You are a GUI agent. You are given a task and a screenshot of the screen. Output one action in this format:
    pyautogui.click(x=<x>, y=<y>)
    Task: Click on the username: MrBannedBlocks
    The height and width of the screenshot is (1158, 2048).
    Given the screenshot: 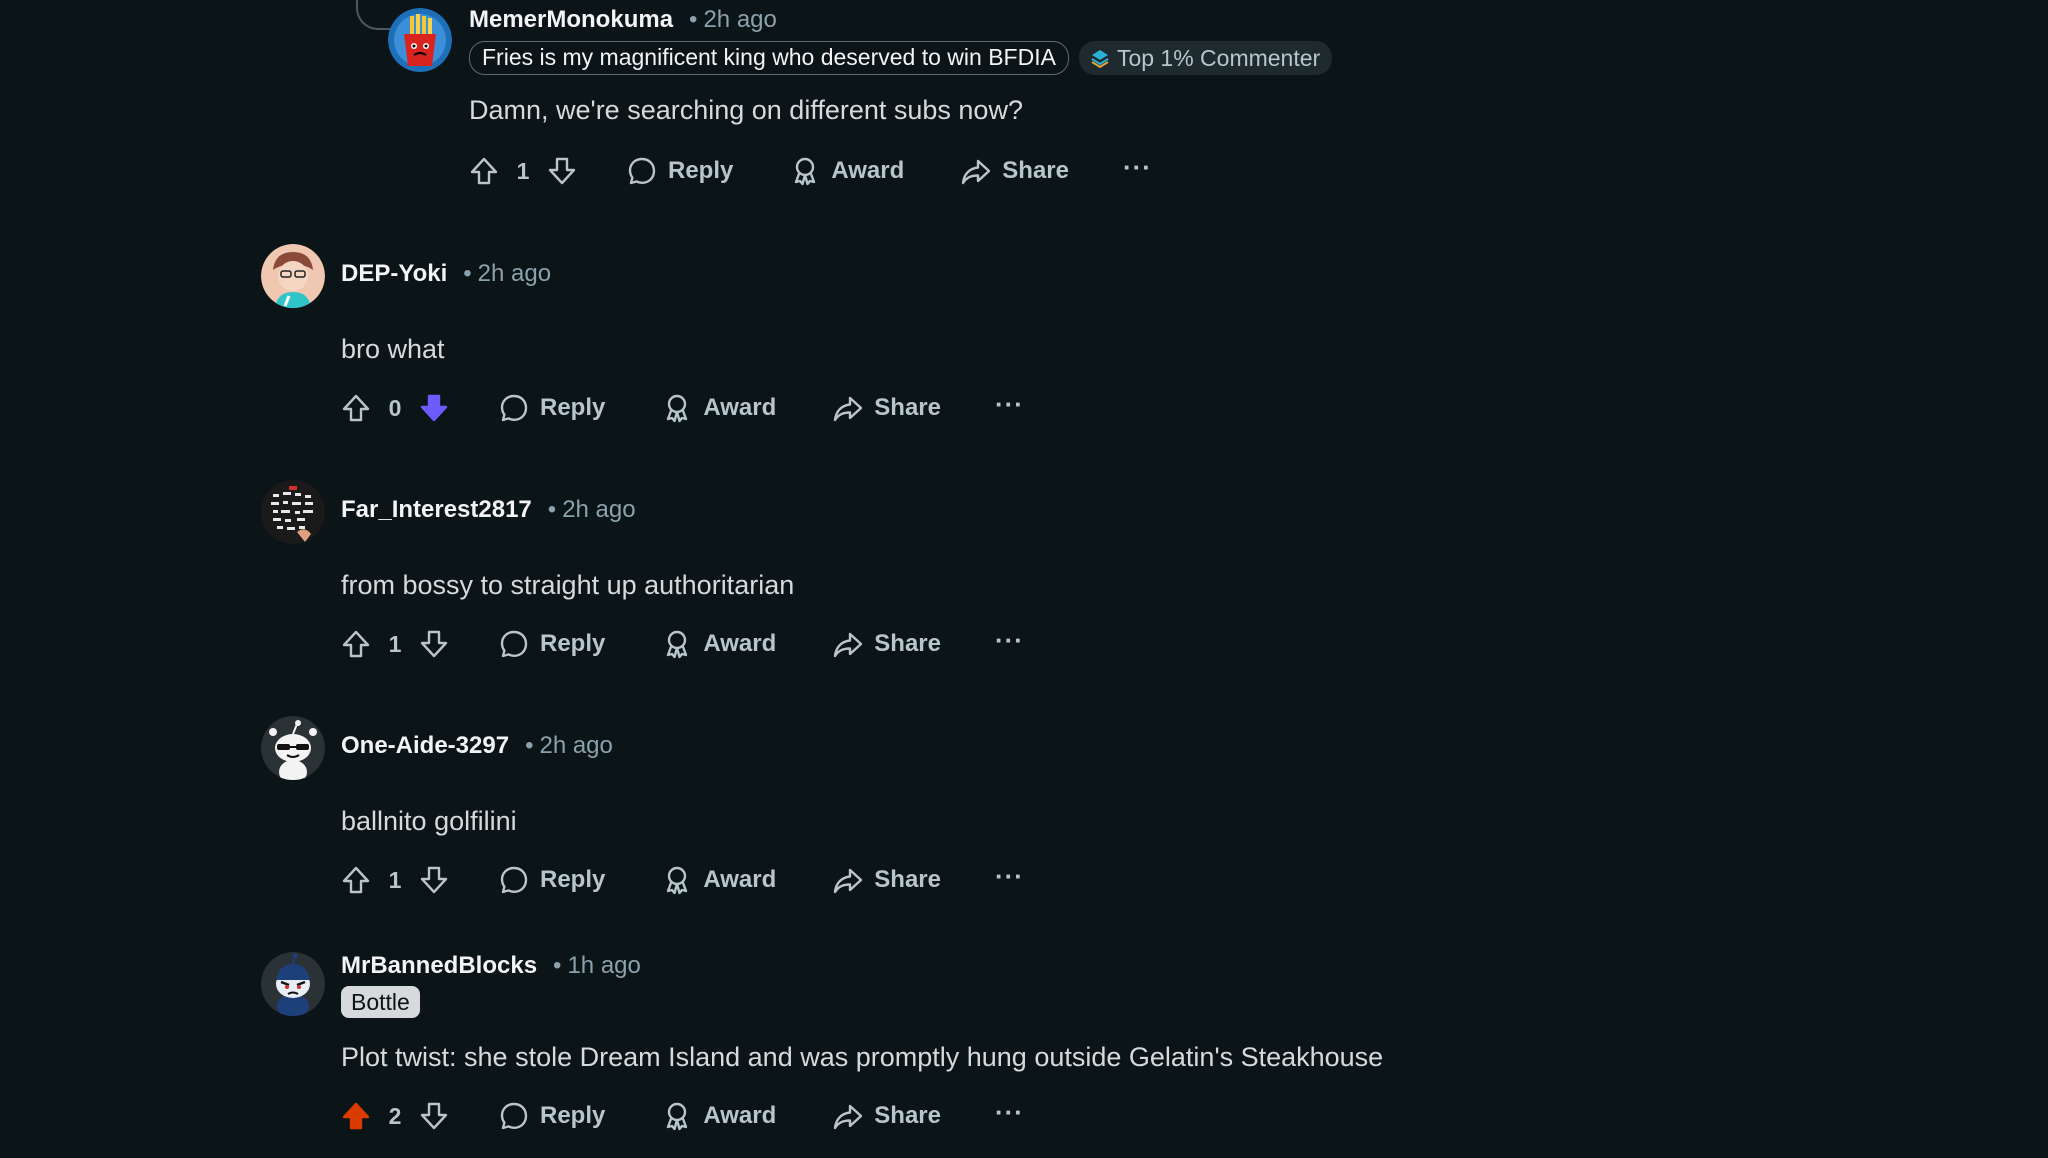 What is the action you would take?
    pyautogui.click(x=439, y=966)
    